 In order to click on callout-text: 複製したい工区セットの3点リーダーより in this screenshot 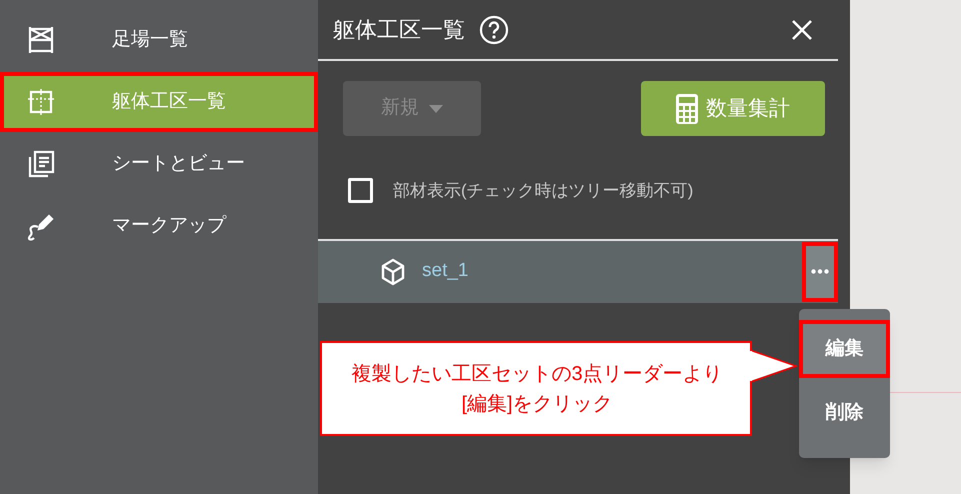, I will do `click(537, 374)`.